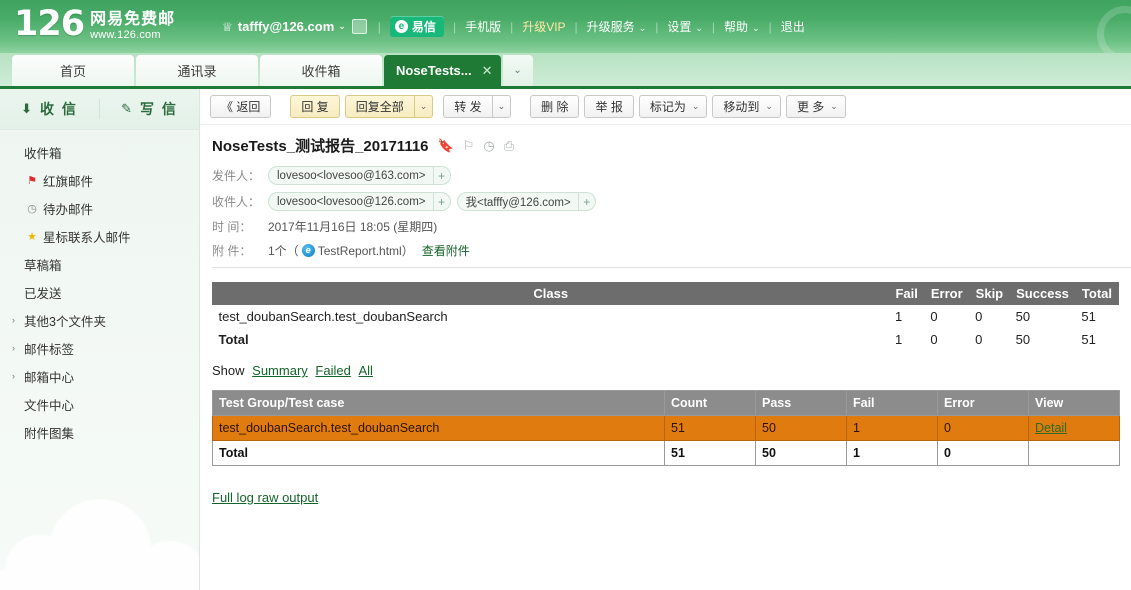 The height and width of the screenshot is (590, 1131). What do you see at coordinates (359, 175) in the screenshot?
I see `from-chip: lovesoo<lovesoo@163.com> +` at bounding box center [359, 175].